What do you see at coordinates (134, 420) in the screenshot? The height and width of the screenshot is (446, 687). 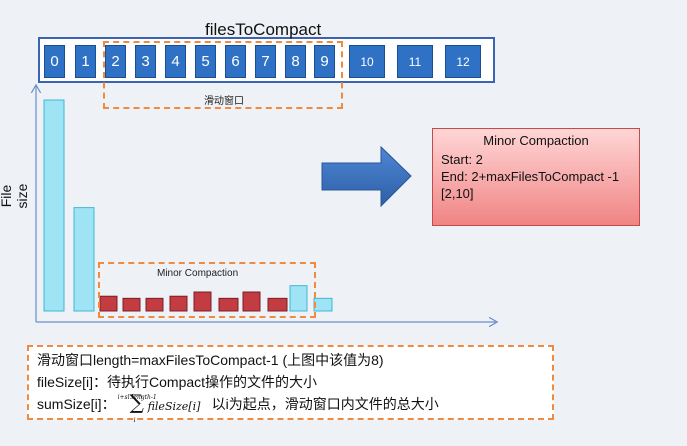 I see `sum-lower-limit: i` at bounding box center [134, 420].